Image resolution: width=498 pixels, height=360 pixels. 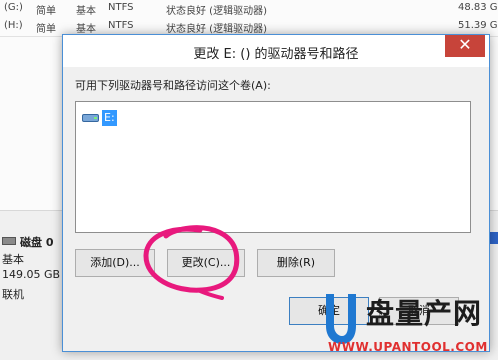 I want to click on disk-title: 磁盘 0, so click(x=37, y=242).